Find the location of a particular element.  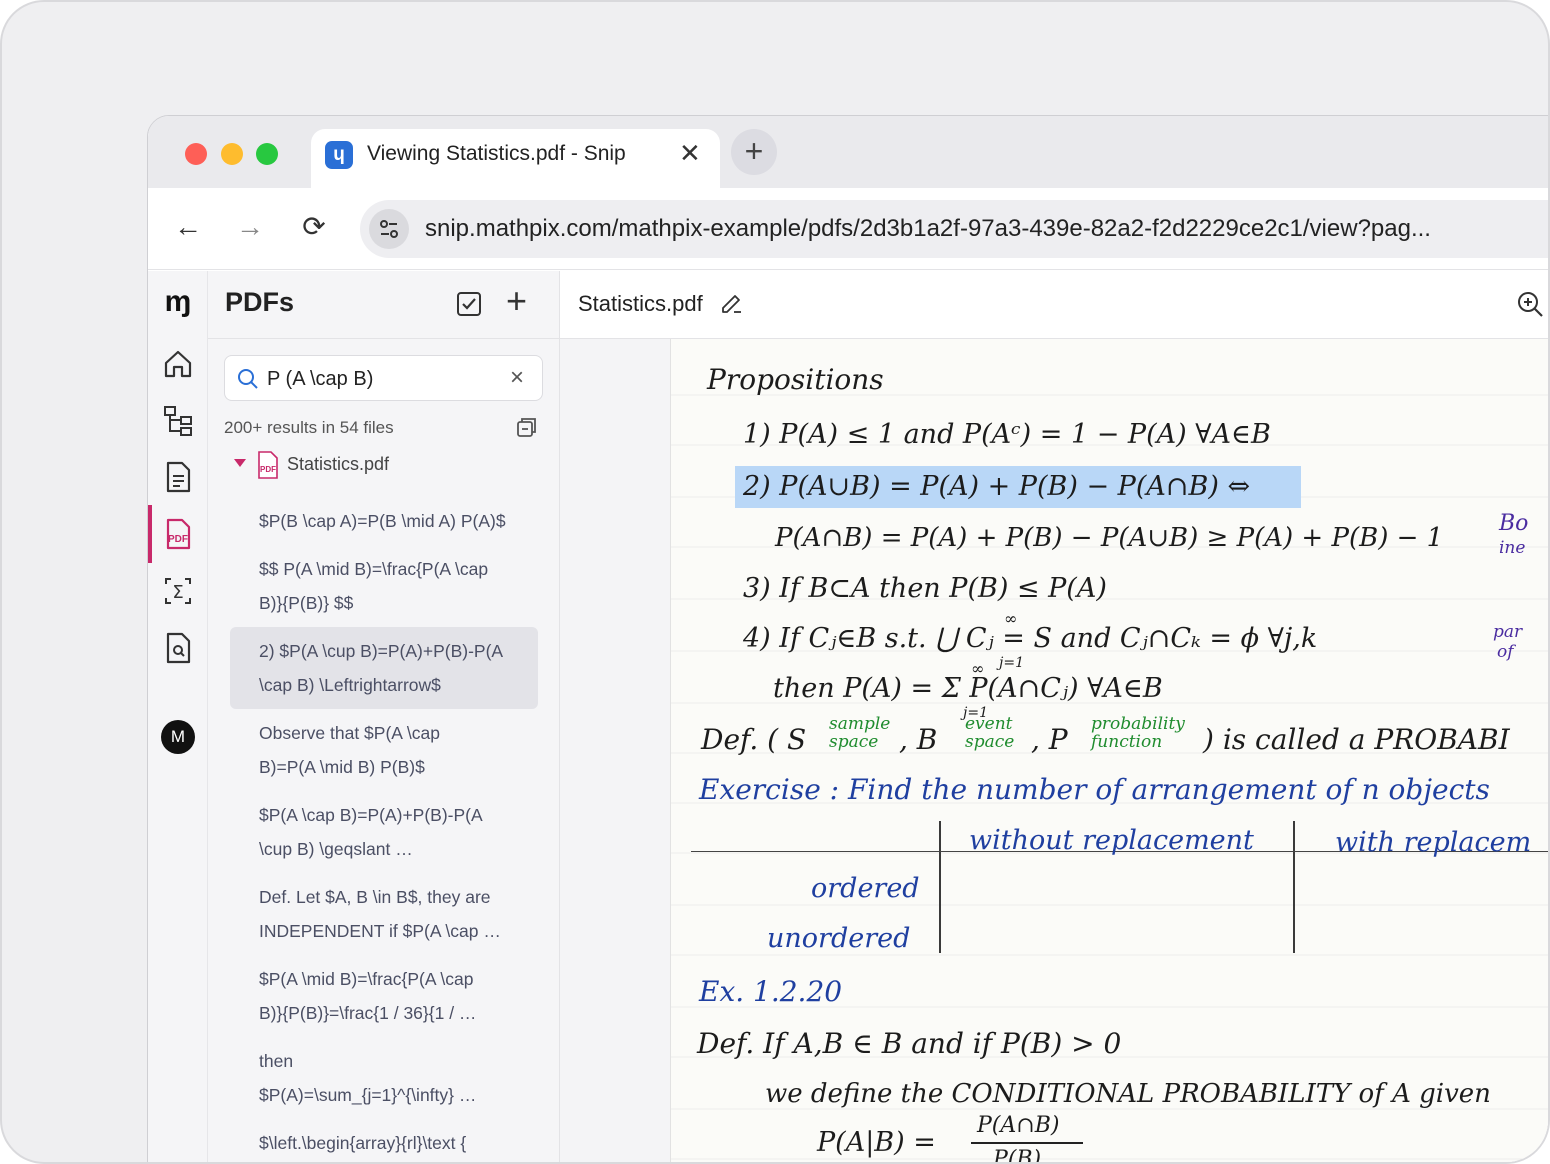

folder-tree-icon is located at coordinates (178, 420).